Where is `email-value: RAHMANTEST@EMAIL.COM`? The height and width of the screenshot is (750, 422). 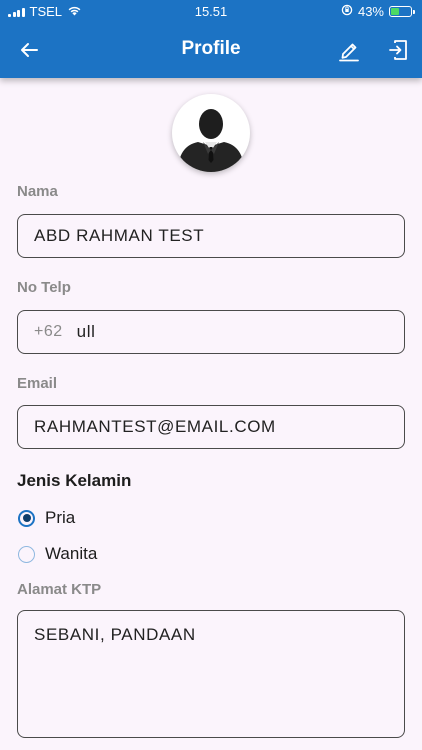
email-value: RAHMANTEST@EMAIL.COM is located at coordinates (155, 426).